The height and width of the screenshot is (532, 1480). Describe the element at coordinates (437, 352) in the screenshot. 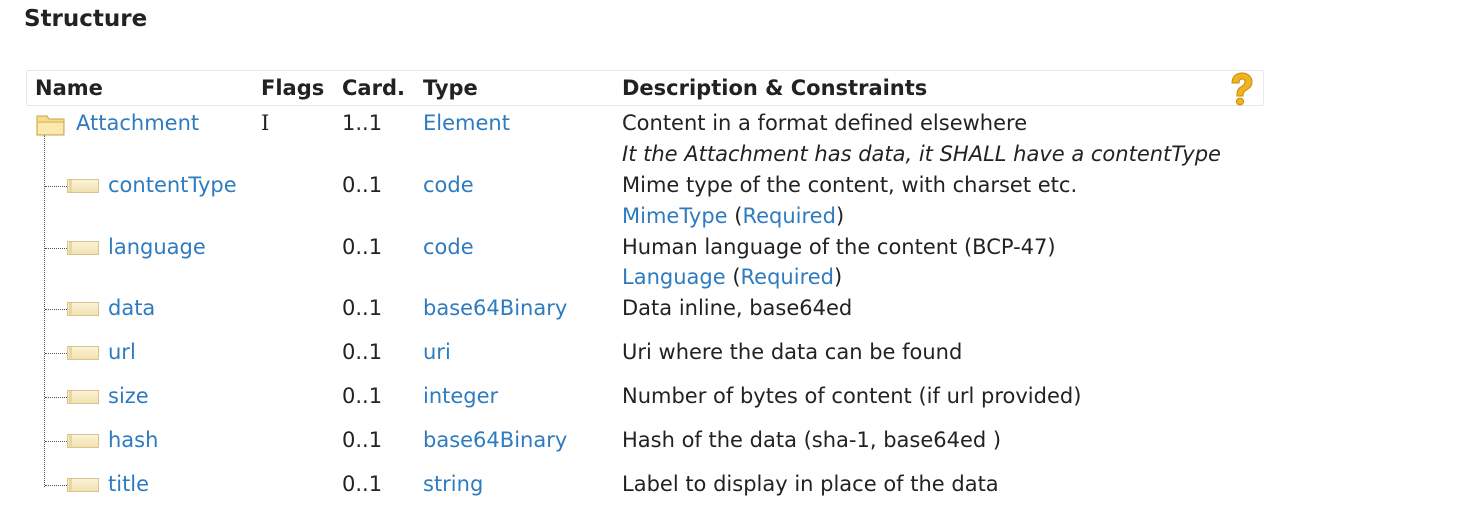

I see `element-type-link: uri` at that location.